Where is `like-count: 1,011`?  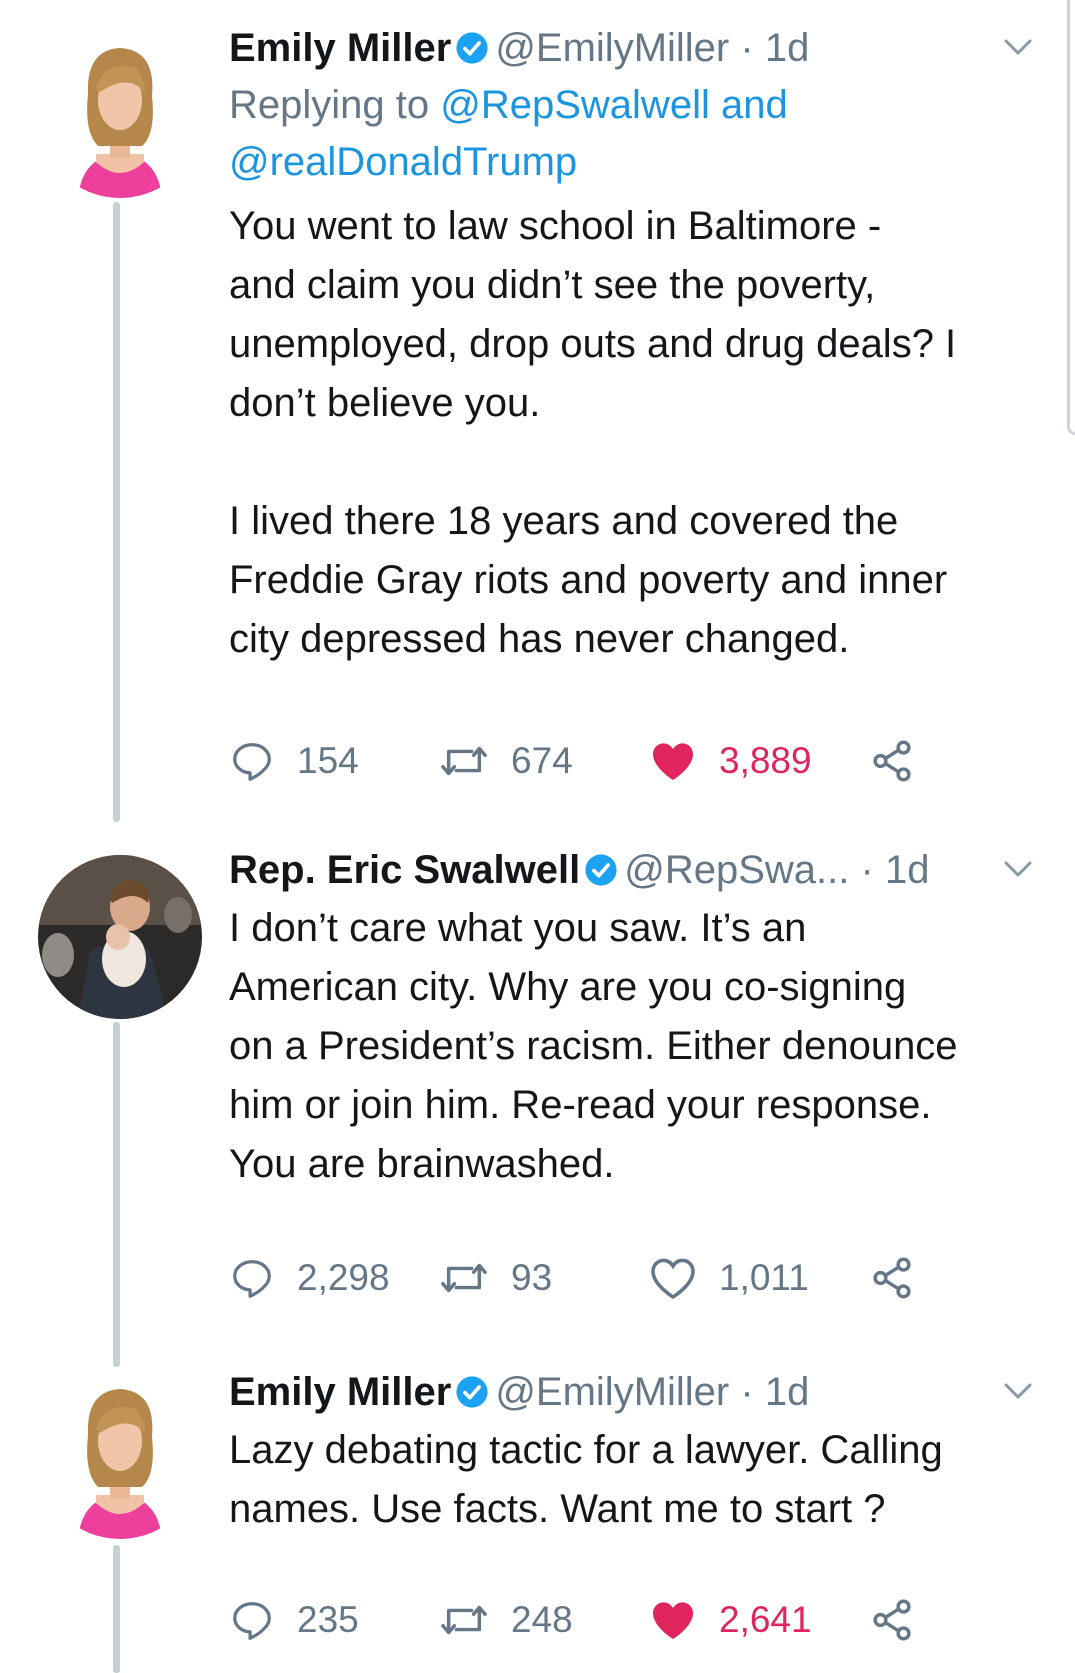
like-count: 1,011 is located at coordinates (764, 1277).